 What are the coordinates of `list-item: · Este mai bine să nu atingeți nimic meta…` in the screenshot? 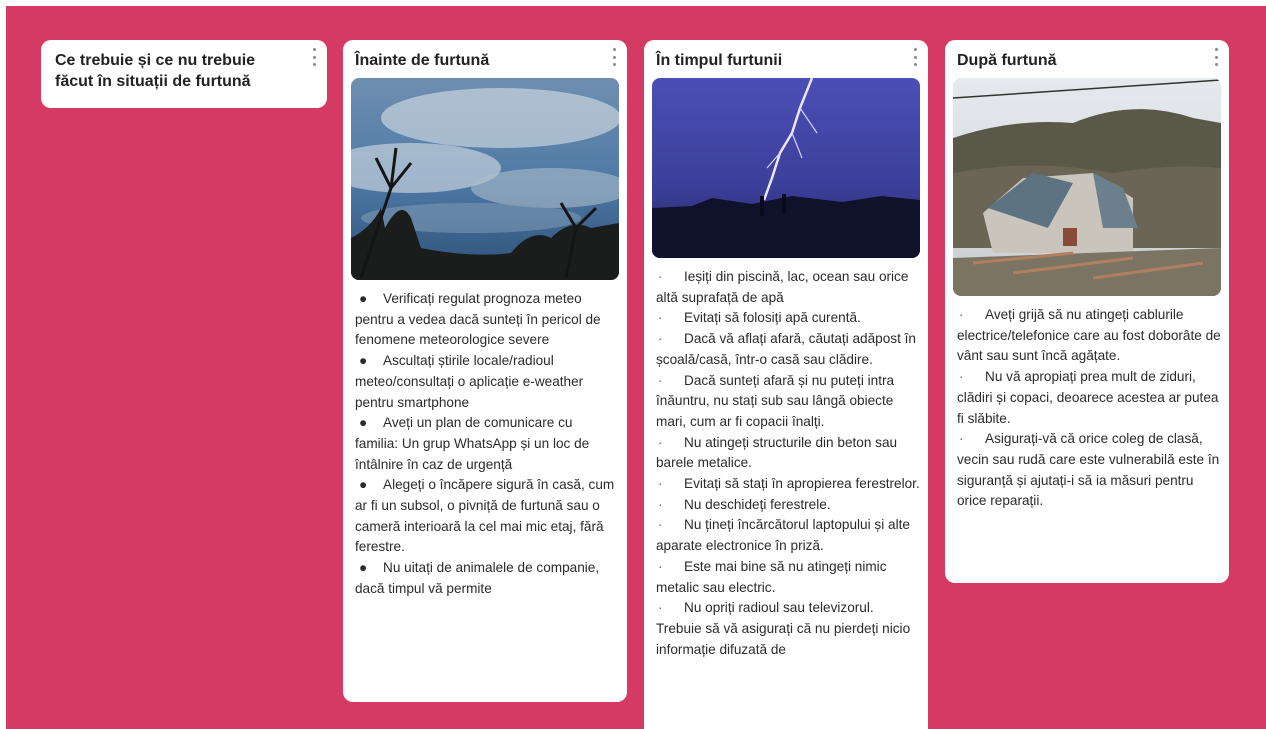 It's located at (771, 576).